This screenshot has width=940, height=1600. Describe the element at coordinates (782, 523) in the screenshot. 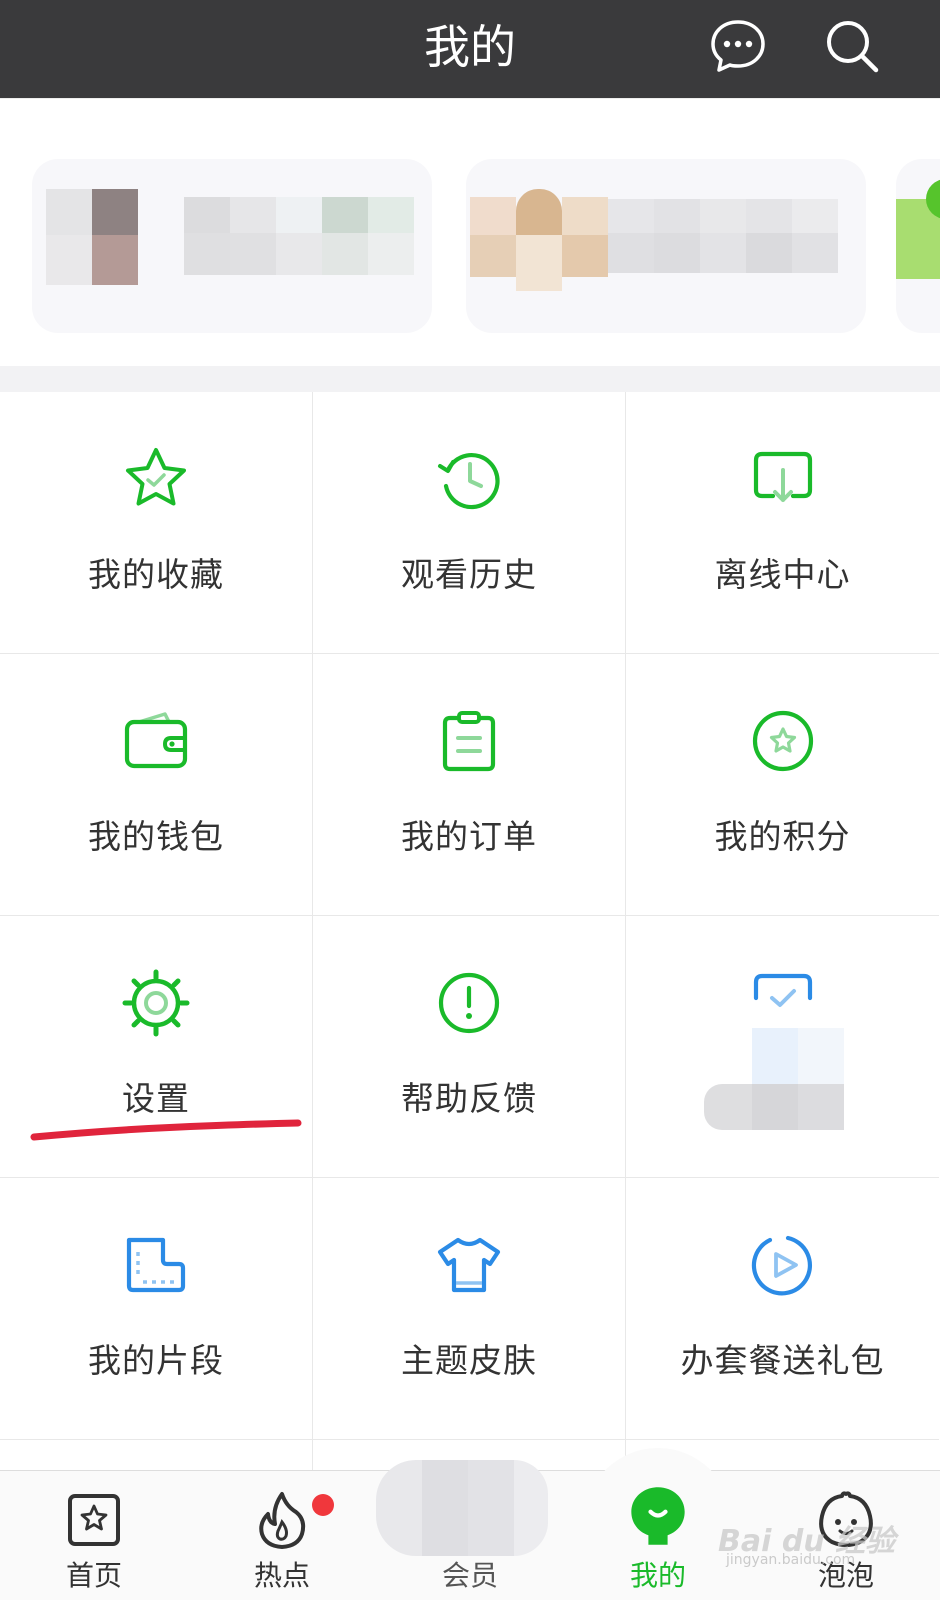

I see `grid-item-offline: 离线中心` at that location.